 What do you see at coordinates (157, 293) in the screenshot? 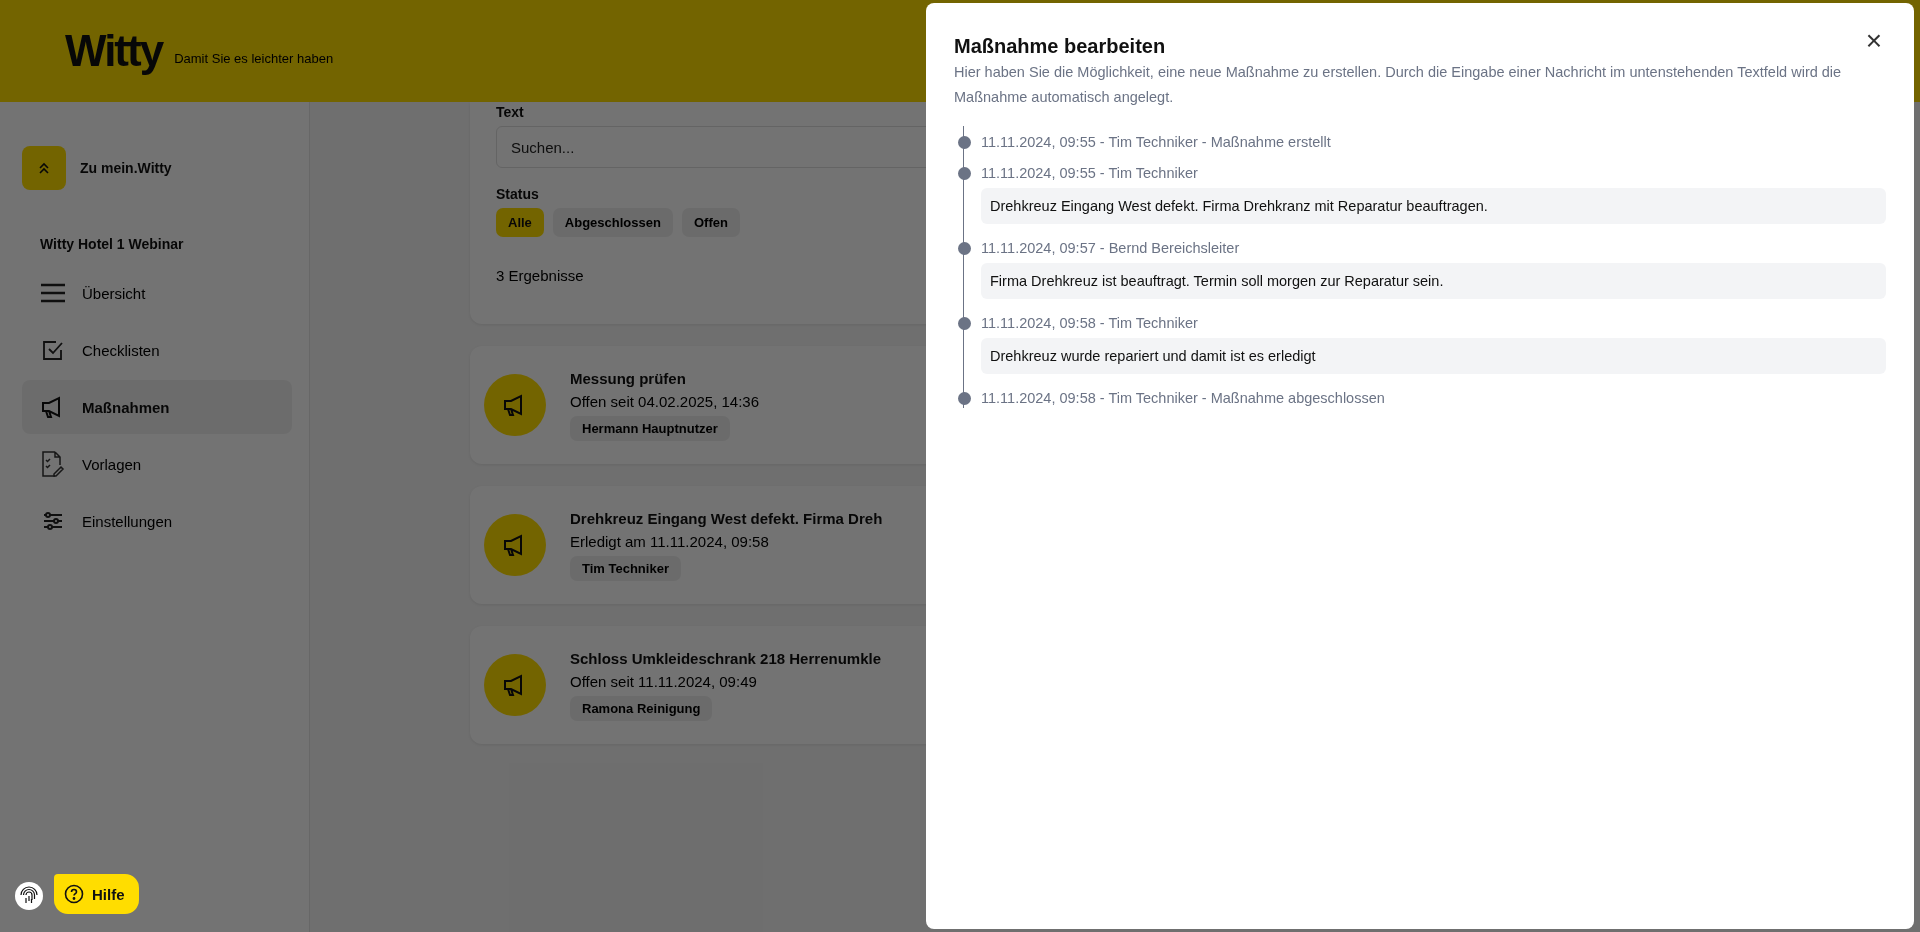
I see `nav-item: Übersicht` at bounding box center [157, 293].